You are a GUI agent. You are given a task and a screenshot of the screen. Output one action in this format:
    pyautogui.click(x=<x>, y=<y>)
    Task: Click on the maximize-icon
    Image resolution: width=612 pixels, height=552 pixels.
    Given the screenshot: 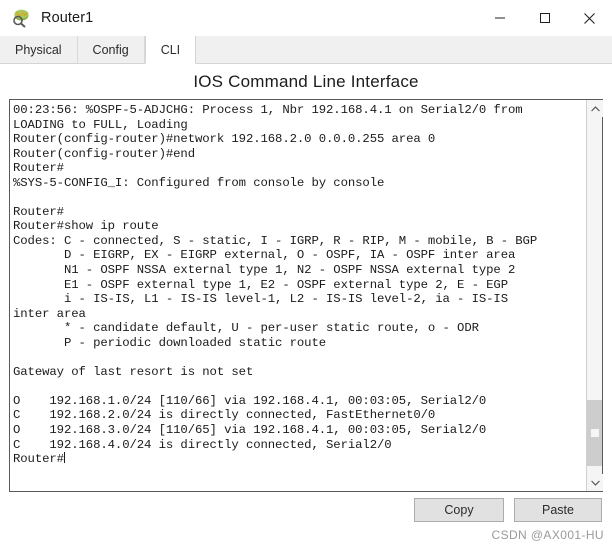 What is the action you would take?
    pyautogui.click(x=544, y=18)
    